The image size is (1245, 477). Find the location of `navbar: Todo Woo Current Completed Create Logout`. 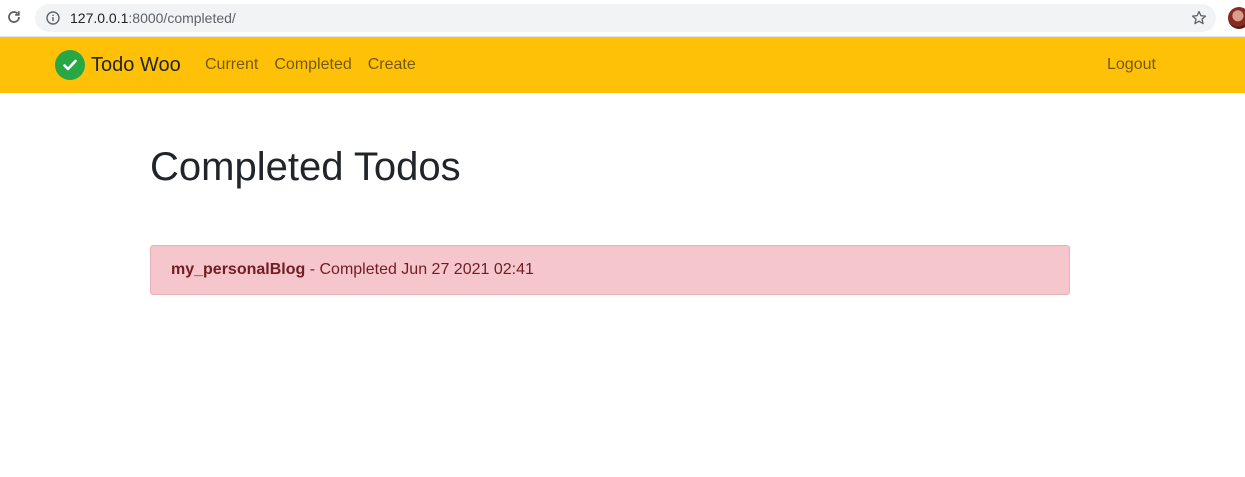

navbar: Todo Woo Current Completed Create Logout is located at coordinates (622, 65).